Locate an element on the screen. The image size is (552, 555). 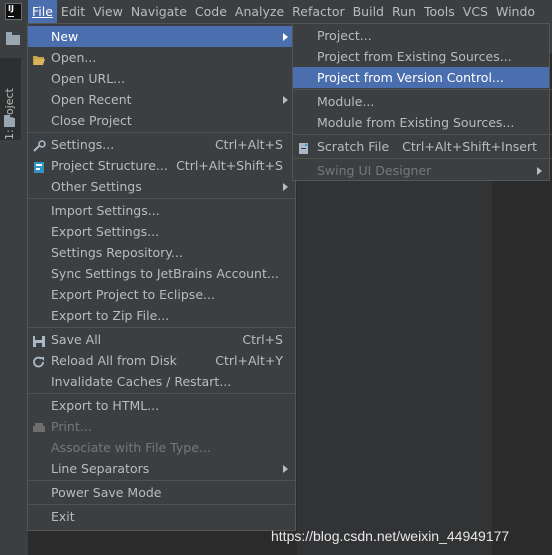
menu-item-shortcut: Ctrl+Alt+Shift+Insert is located at coordinates (469, 146).